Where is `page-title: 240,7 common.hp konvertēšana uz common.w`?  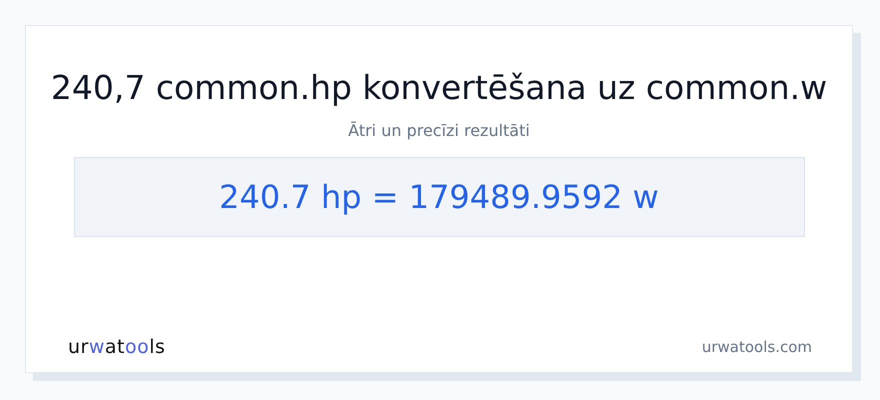
page-title: 240,7 common.hp konvertēšana uz common.w is located at coordinates (439, 87).